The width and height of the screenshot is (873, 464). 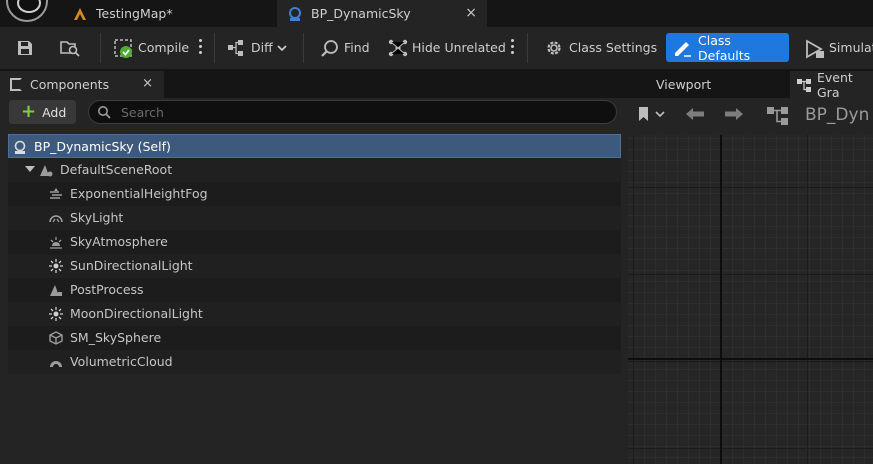 I want to click on plus-icon: +, so click(x=29, y=111).